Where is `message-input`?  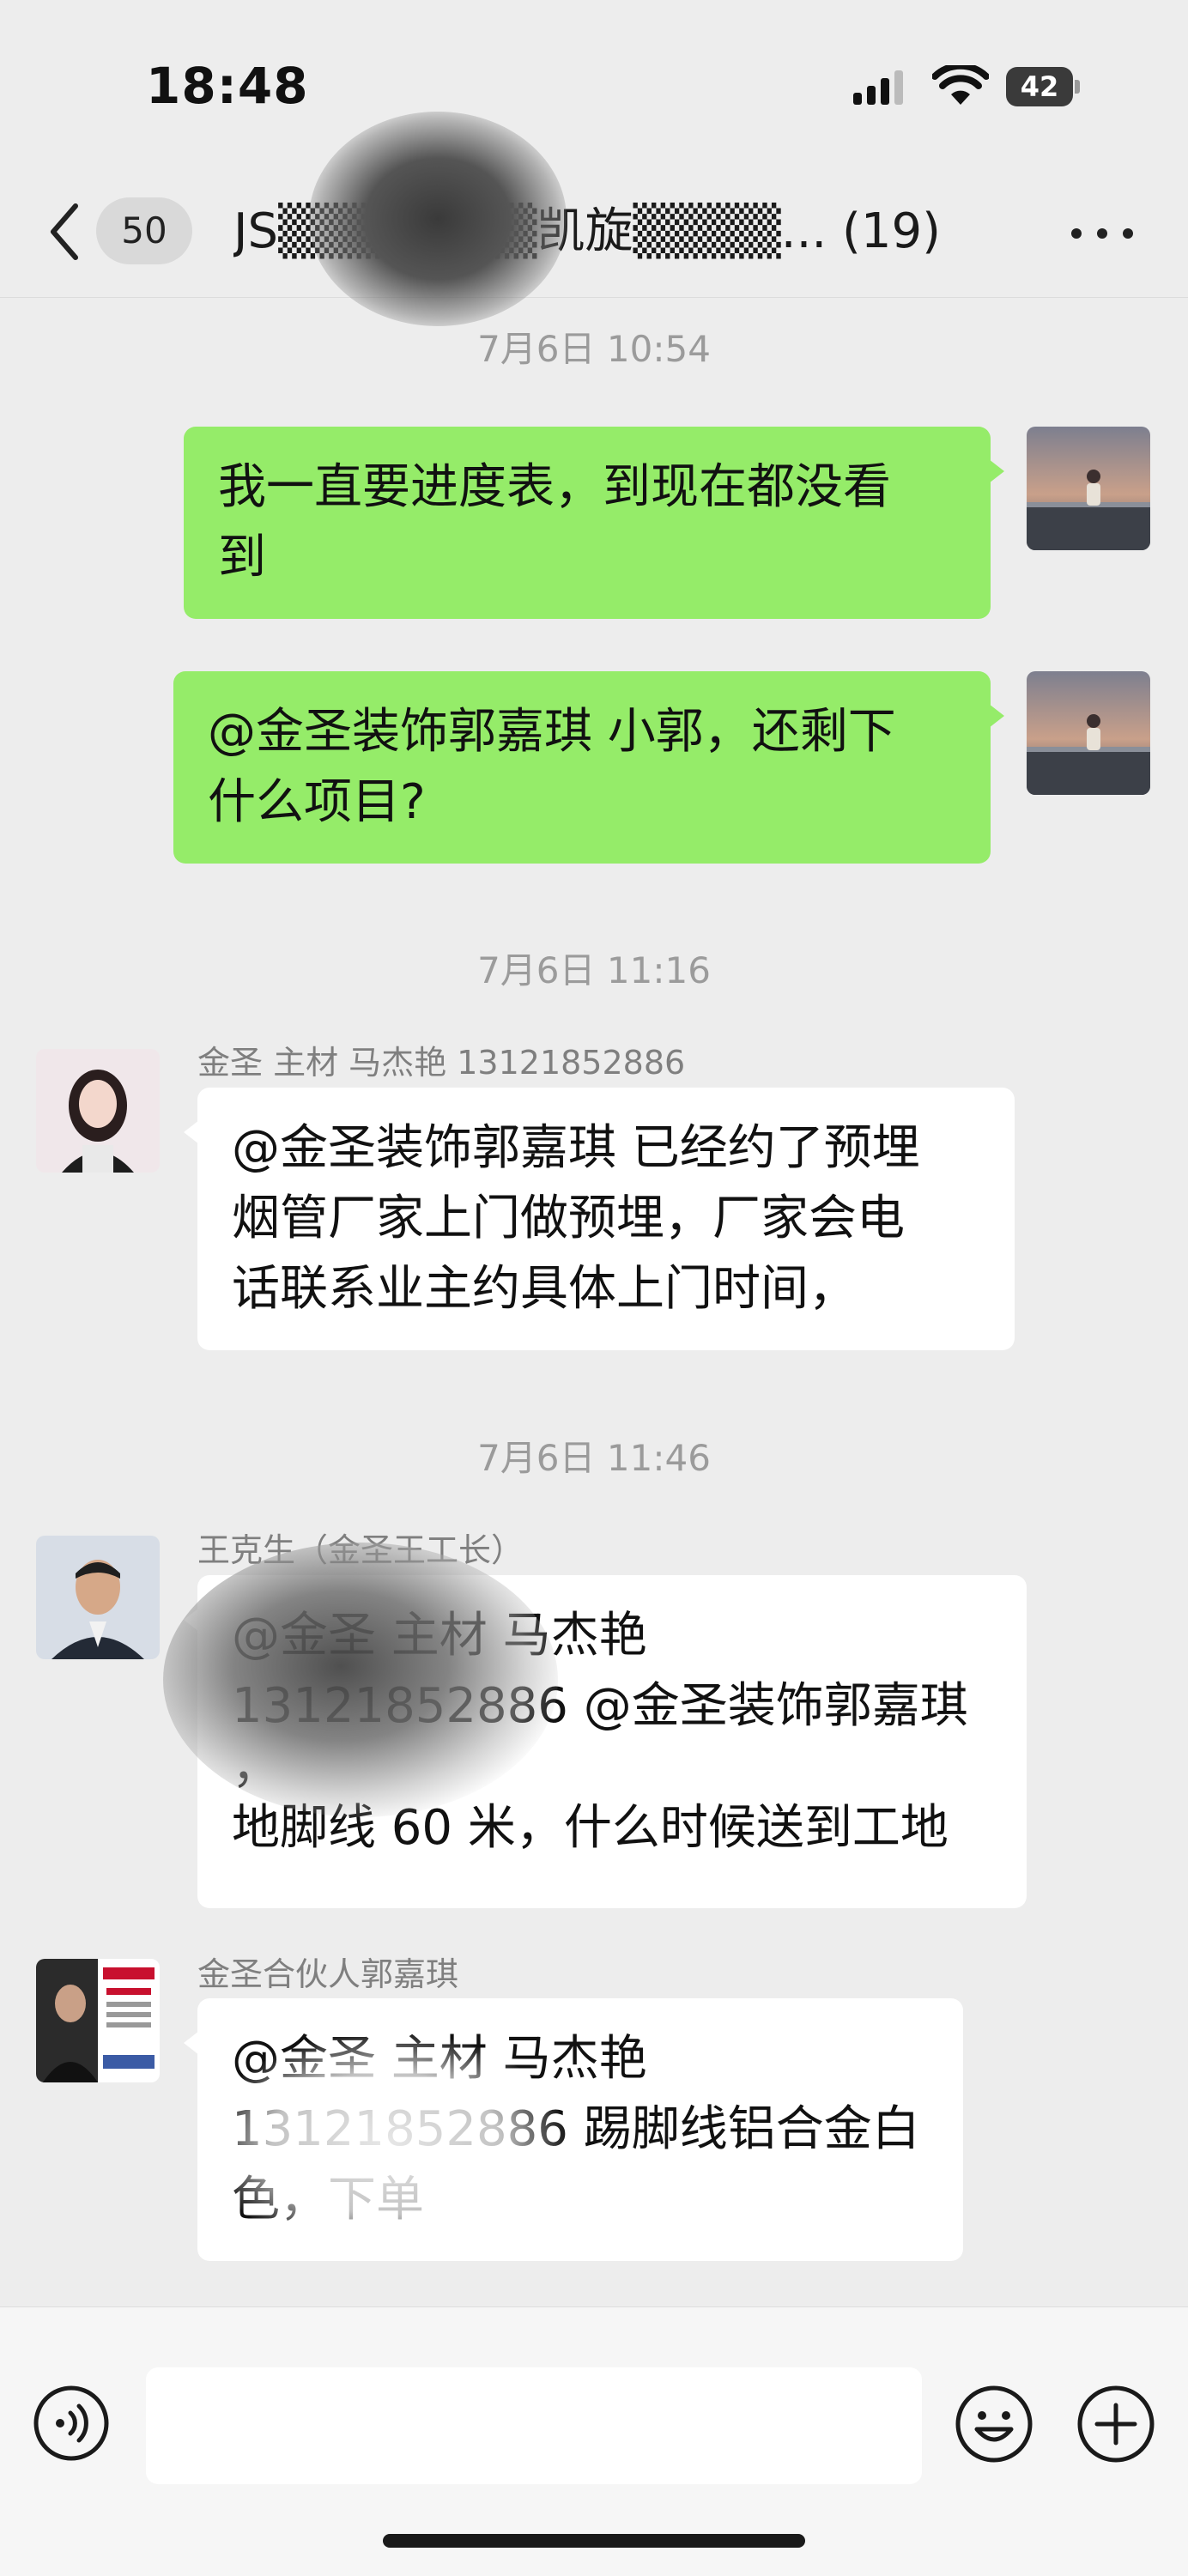
message-input is located at coordinates (534, 2425).